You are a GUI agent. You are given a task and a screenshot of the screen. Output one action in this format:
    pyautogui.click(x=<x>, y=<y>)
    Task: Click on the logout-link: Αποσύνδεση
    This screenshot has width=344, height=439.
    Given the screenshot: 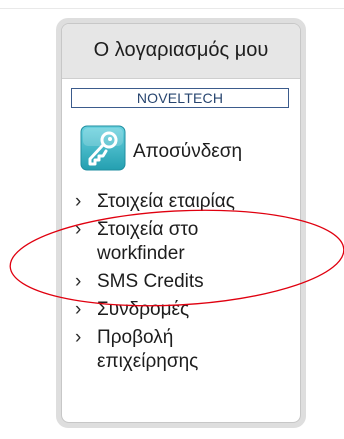 What is the action you would take?
    pyautogui.click(x=184, y=149)
    